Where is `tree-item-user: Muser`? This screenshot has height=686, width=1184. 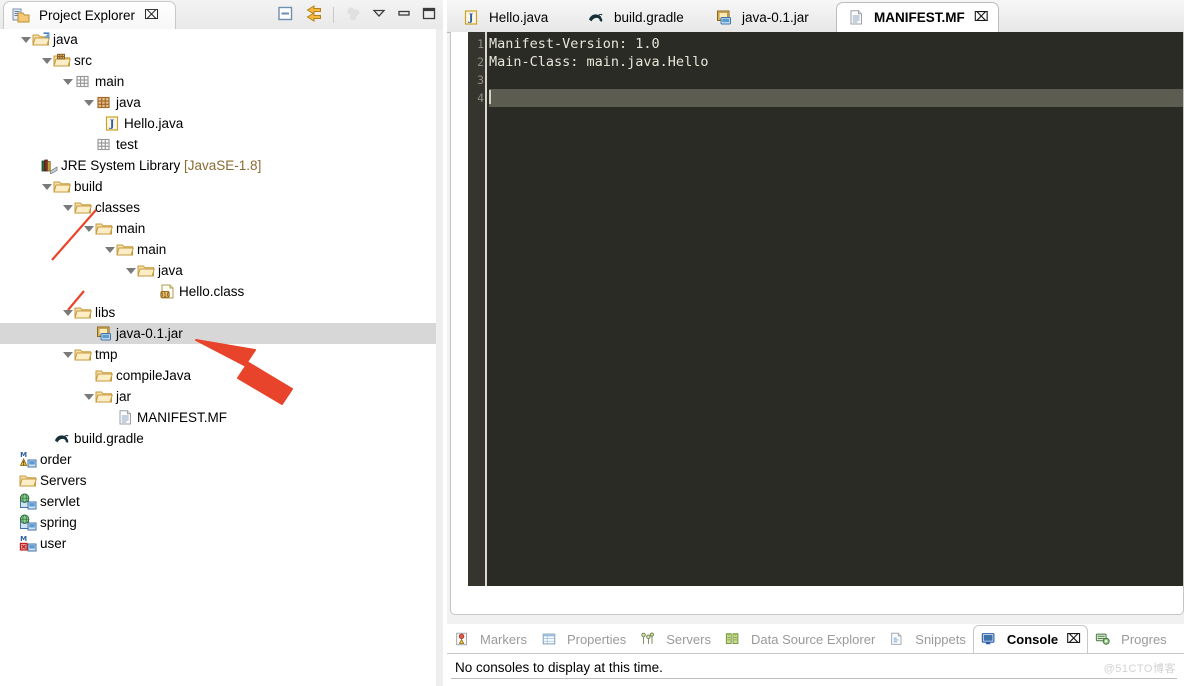
tree-item-user: Muser is located at coordinates (218, 543).